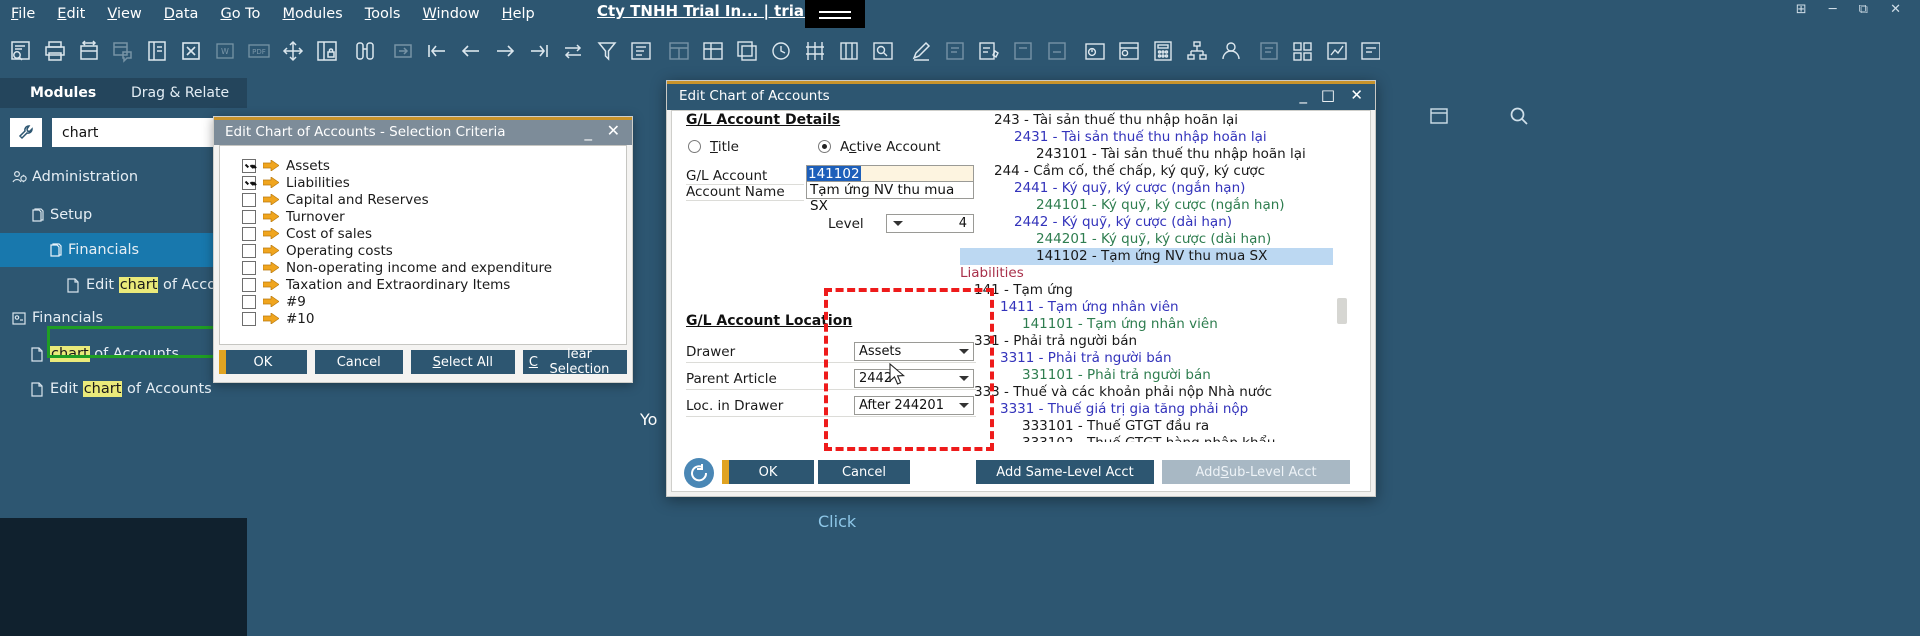  What do you see at coordinates (1120, 324) in the screenshot?
I see `tree-node: 141101 - Tạm ứng nhân viên` at bounding box center [1120, 324].